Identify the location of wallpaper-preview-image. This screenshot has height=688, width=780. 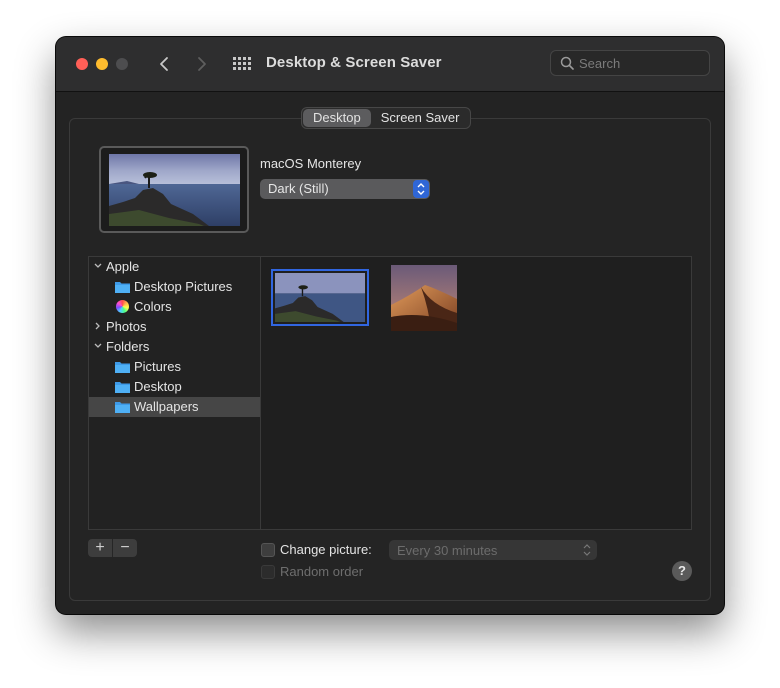
(174, 190).